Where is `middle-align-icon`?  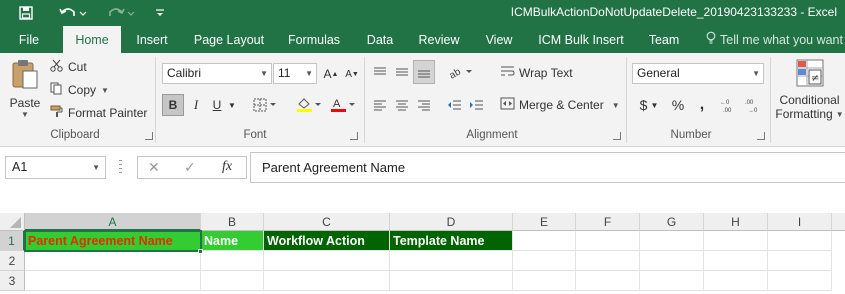
middle-align-icon is located at coordinates (402, 72).